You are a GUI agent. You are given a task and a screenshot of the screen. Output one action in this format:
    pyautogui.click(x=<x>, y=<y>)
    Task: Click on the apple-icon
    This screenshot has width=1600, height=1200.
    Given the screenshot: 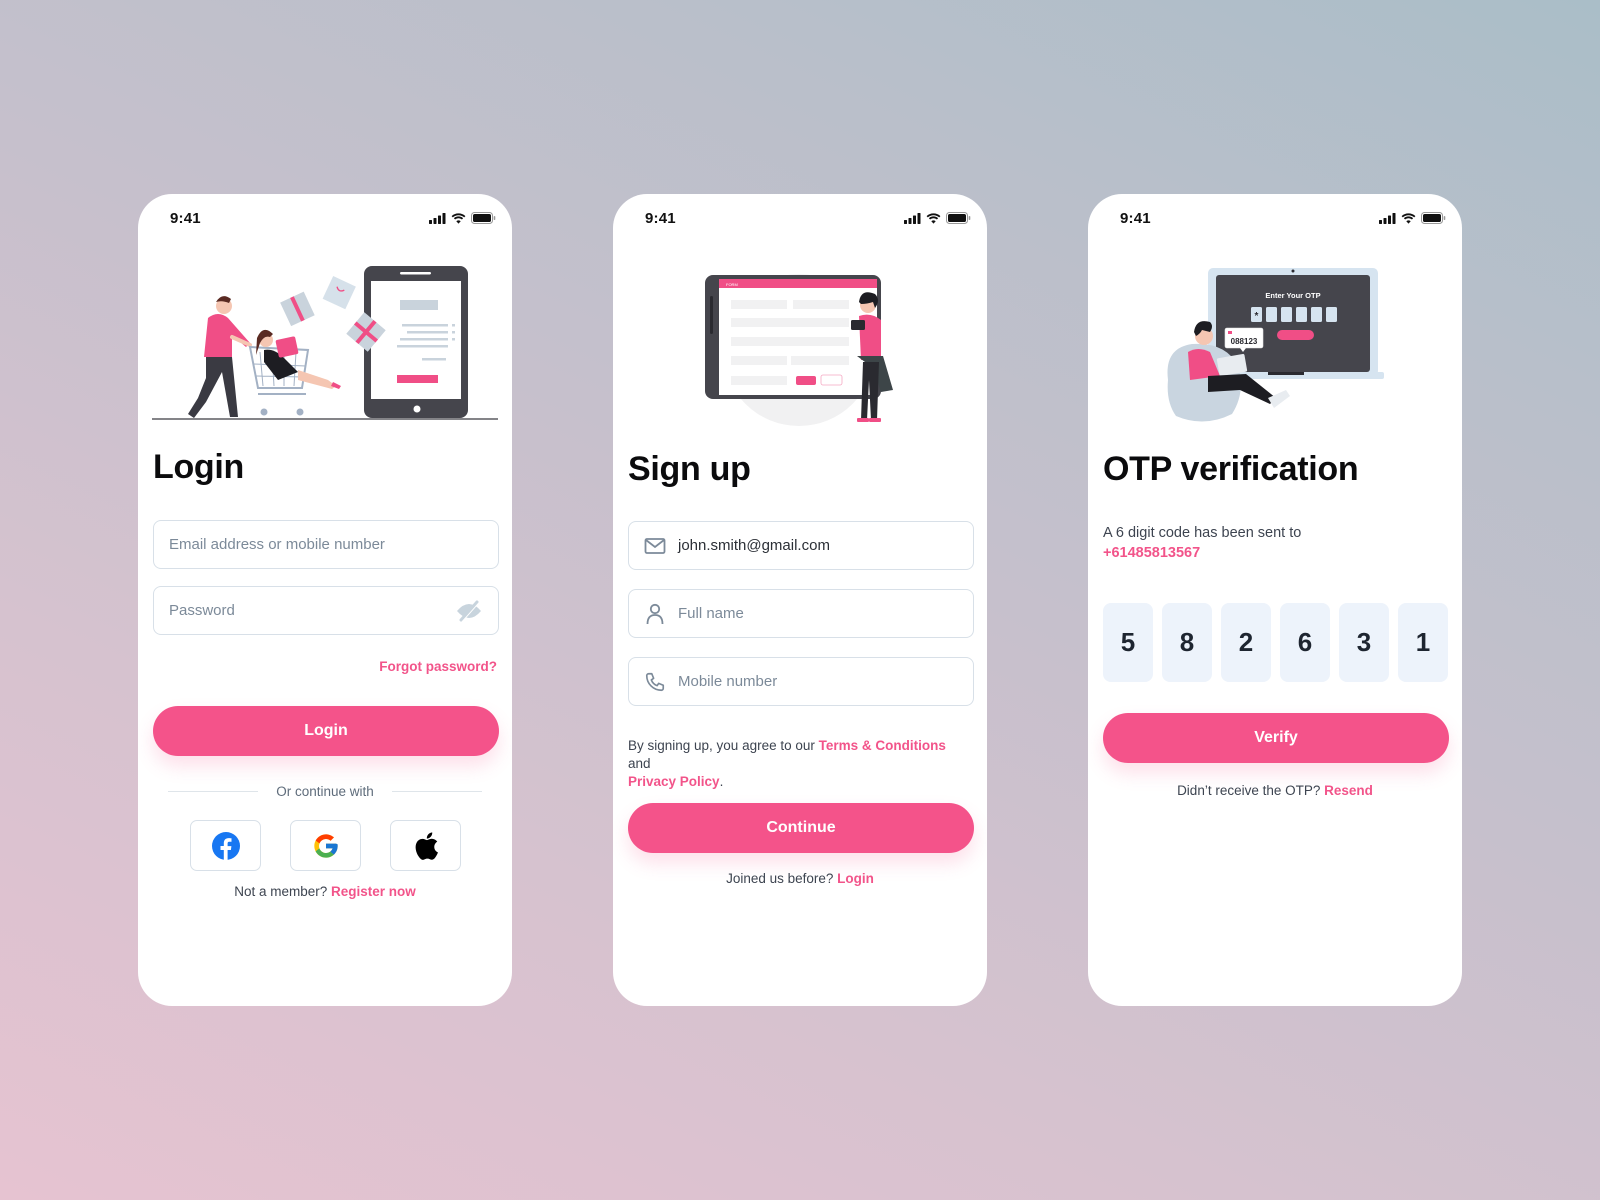 What is the action you would take?
    pyautogui.click(x=426, y=845)
    